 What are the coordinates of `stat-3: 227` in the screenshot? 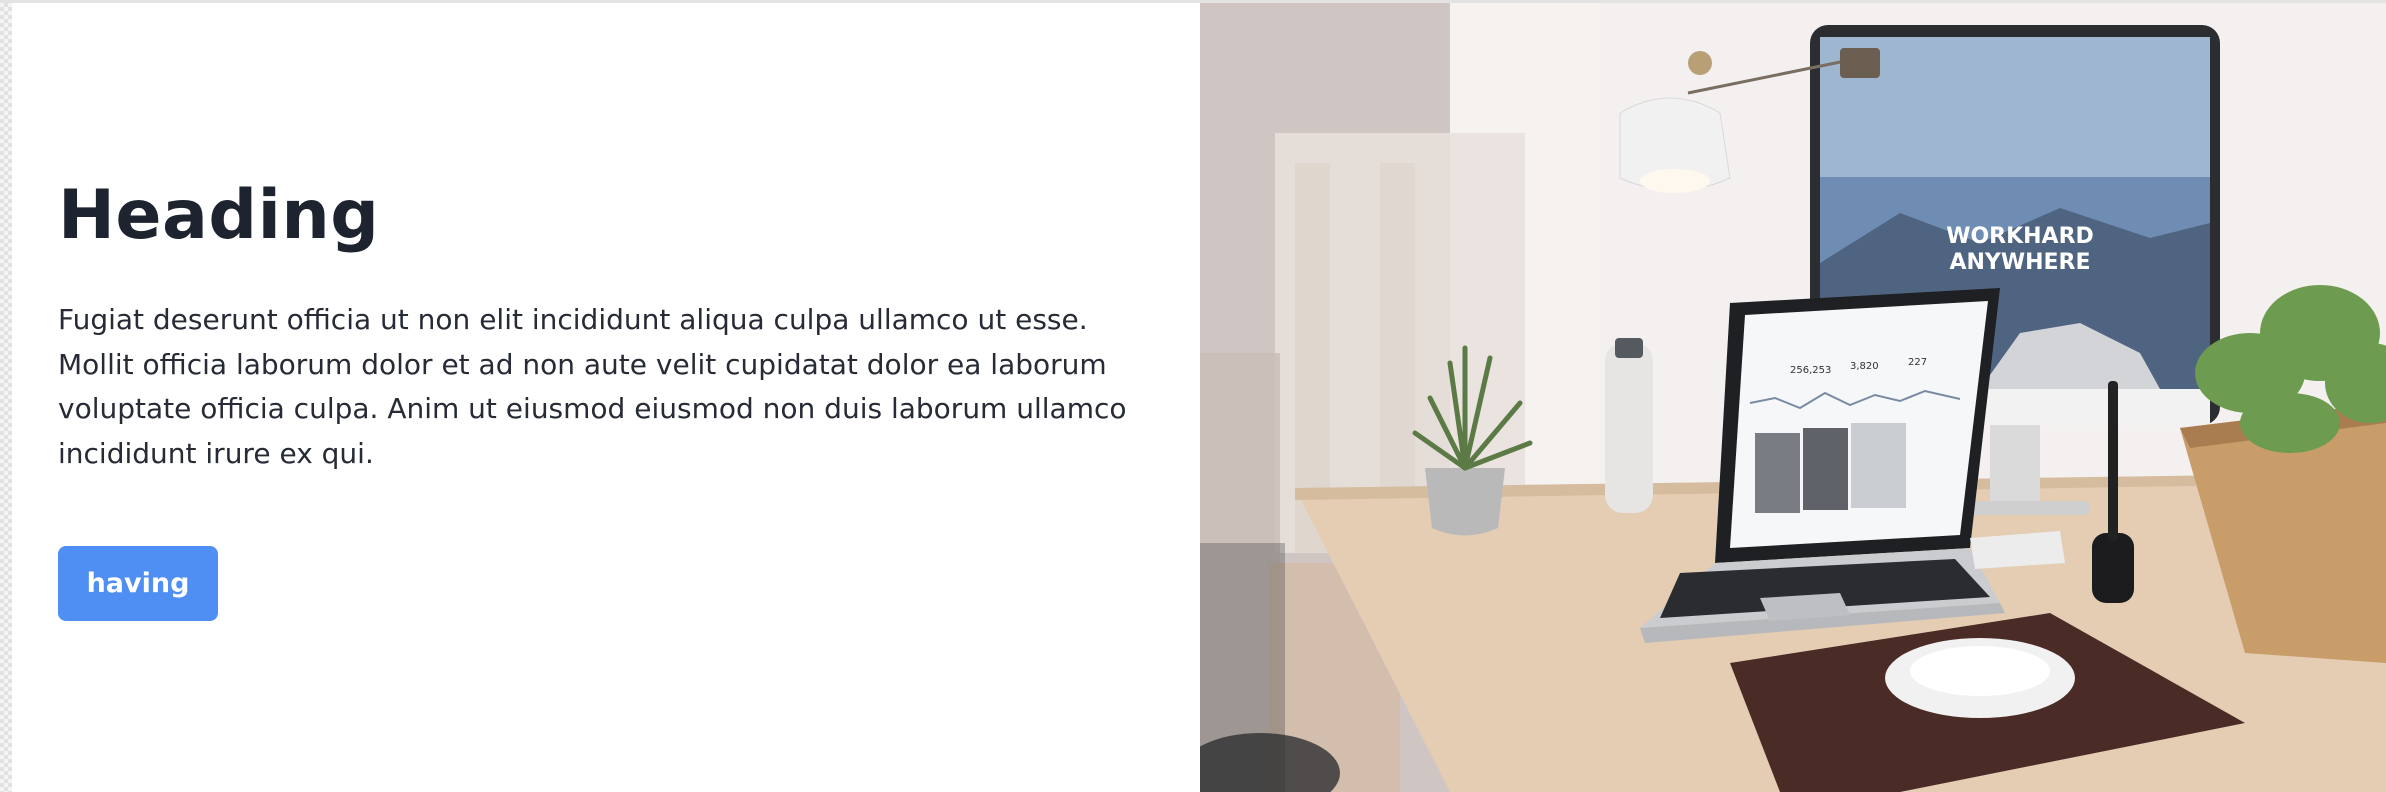 It's located at (1917, 362).